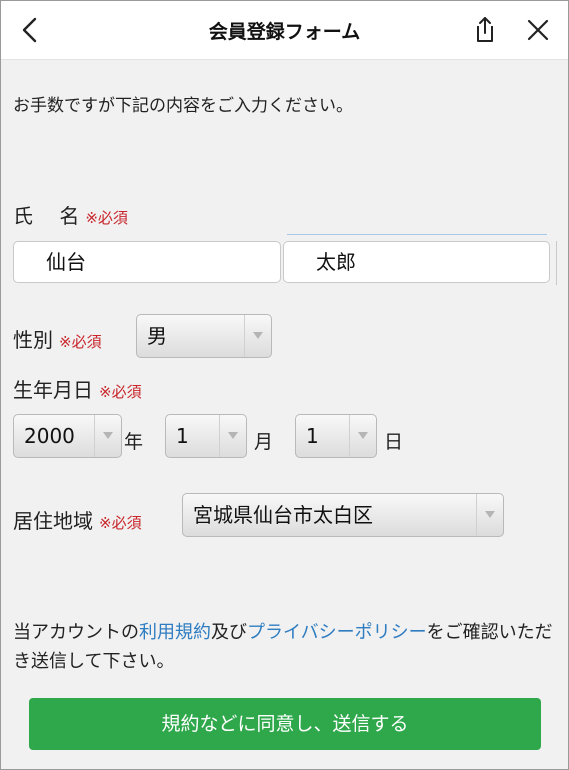 The height and width of the screenshot is (770, 569). Describe the element at coordinates (337, 632) in the screenshot. I see `privacy-policy-link: プライバシーポリシー` at that location.